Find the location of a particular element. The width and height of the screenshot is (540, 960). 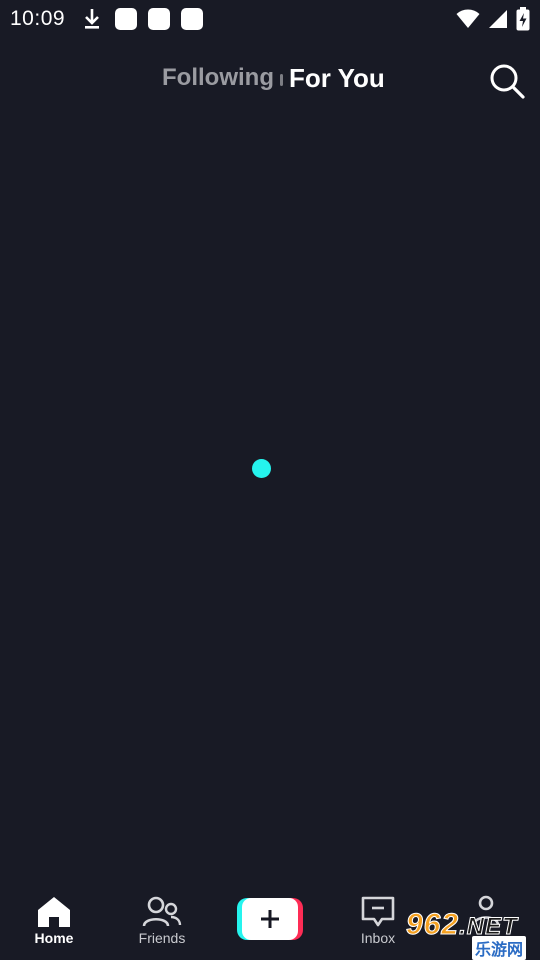

loading-indicator is located at coordinates (261, 468).